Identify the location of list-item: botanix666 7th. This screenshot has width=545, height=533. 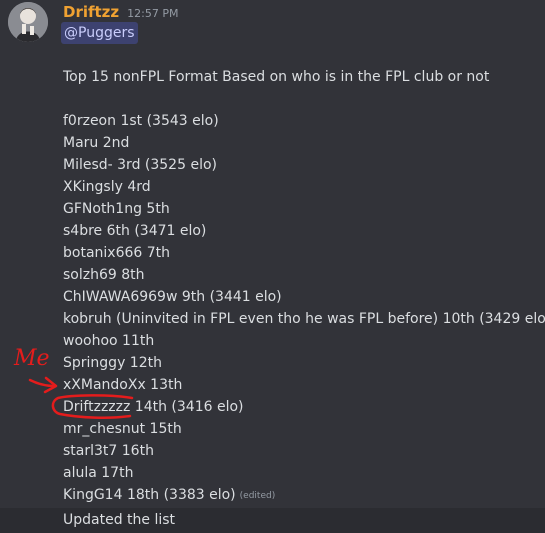
(117, 253).